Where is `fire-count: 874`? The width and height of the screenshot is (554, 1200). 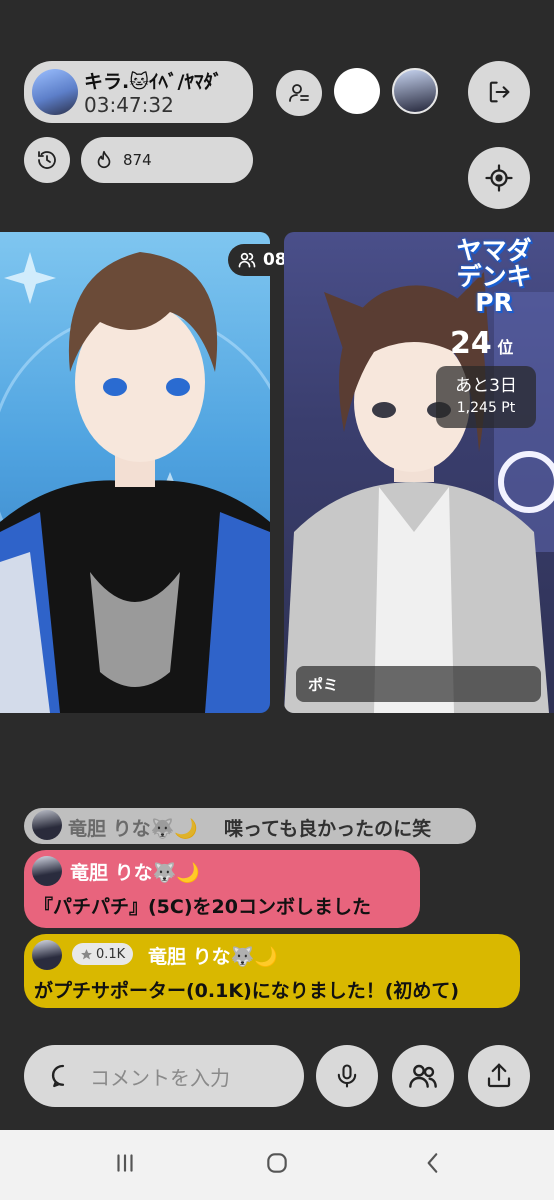
fire-count: 874 is located at coordinates (137, 160).